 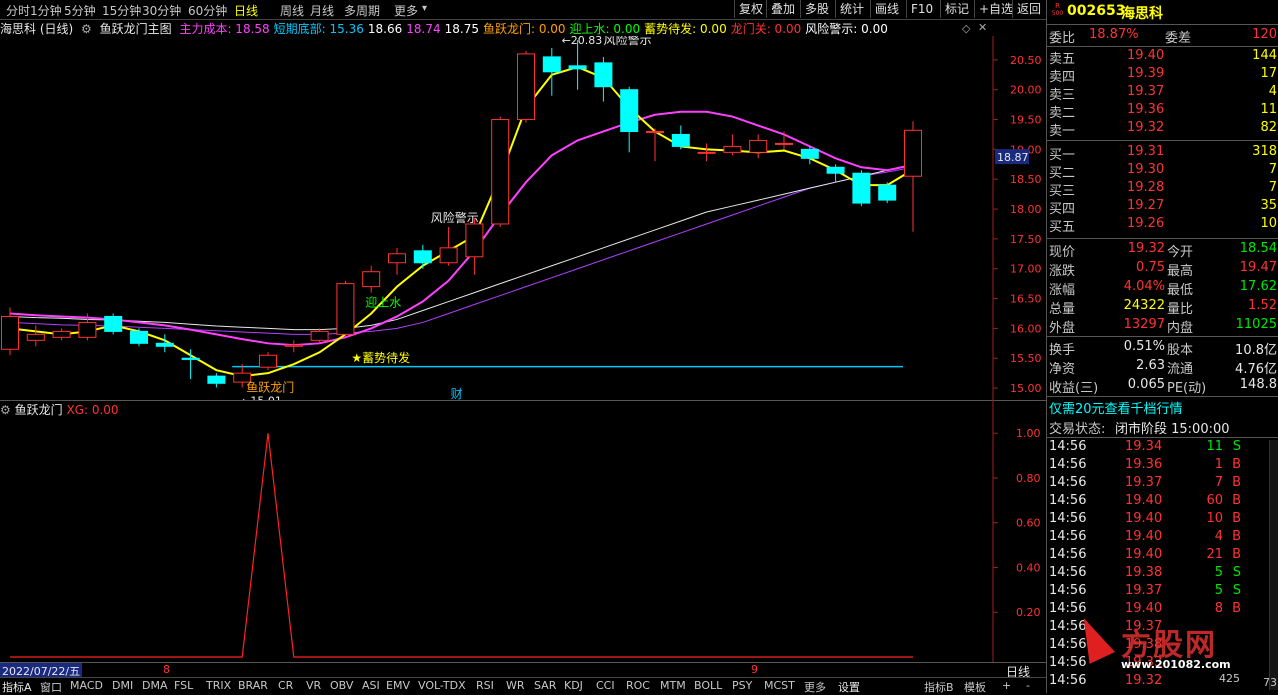 What do you see at coordinates (779, 685) in the screenshot?
I see `indicator-tab-23: MCST` at bounding box center [779, 685].